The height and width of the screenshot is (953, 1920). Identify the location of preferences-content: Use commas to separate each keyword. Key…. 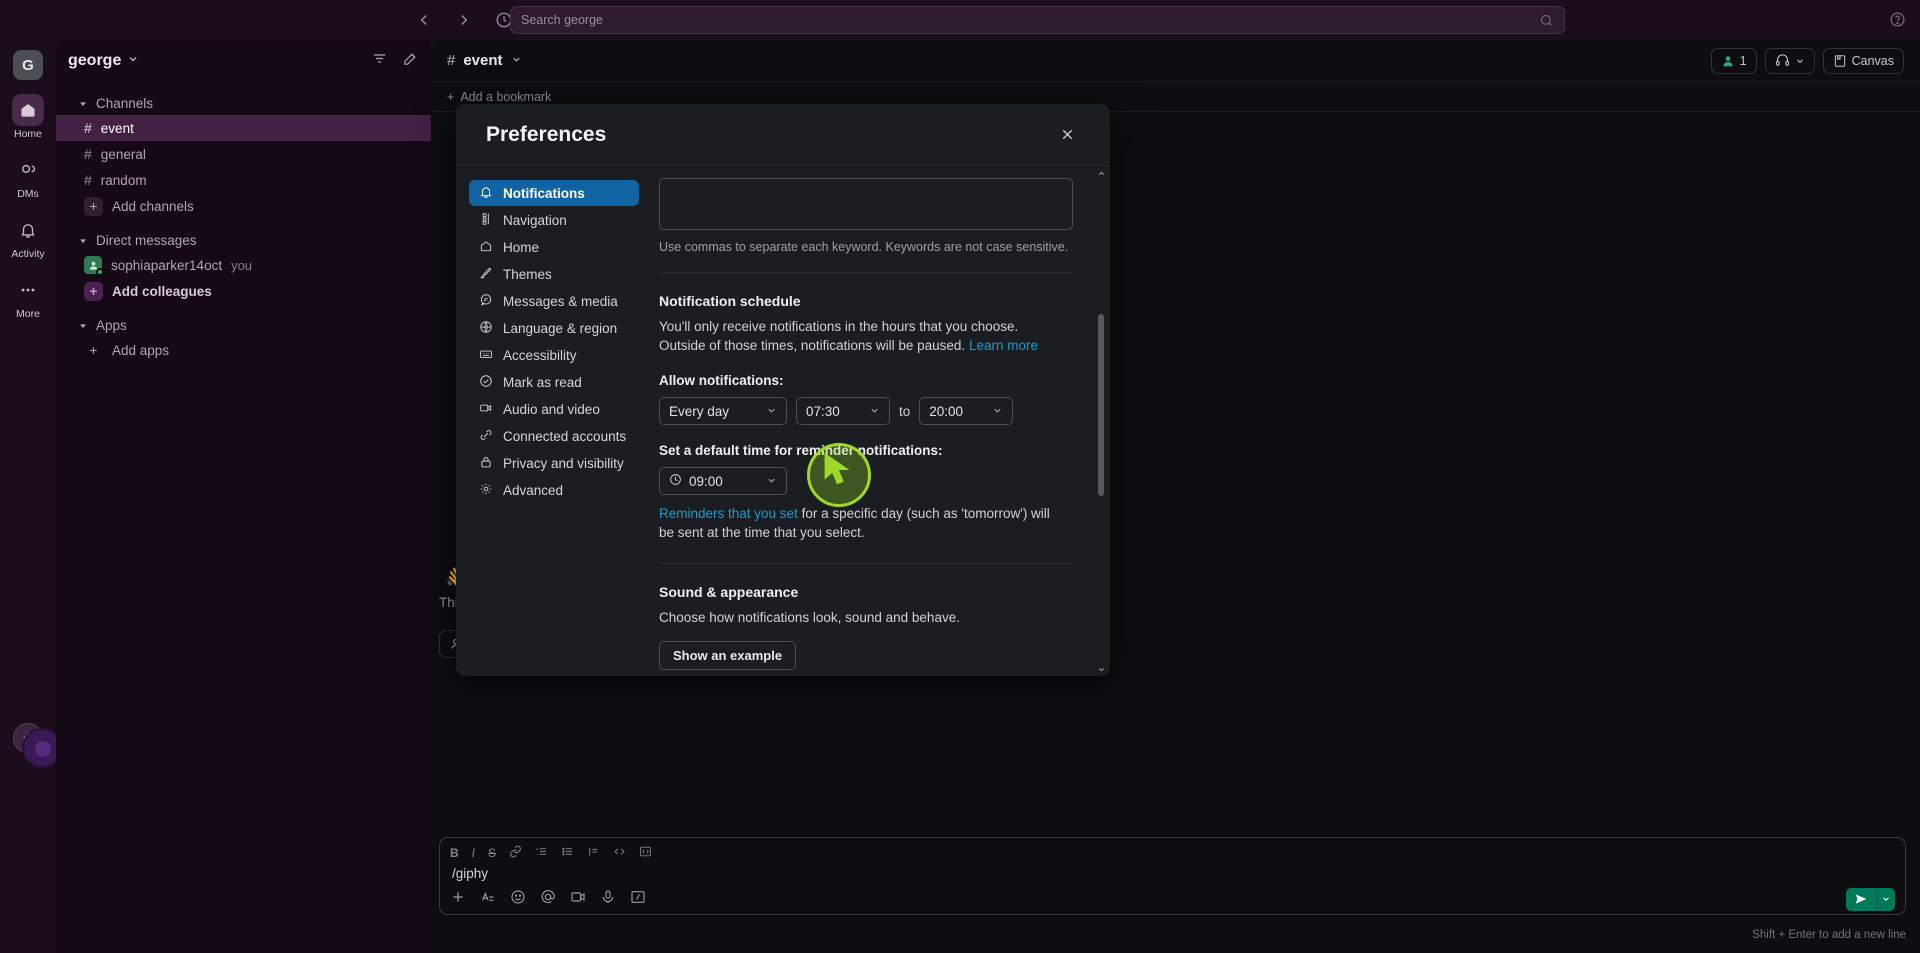
(874, 421).